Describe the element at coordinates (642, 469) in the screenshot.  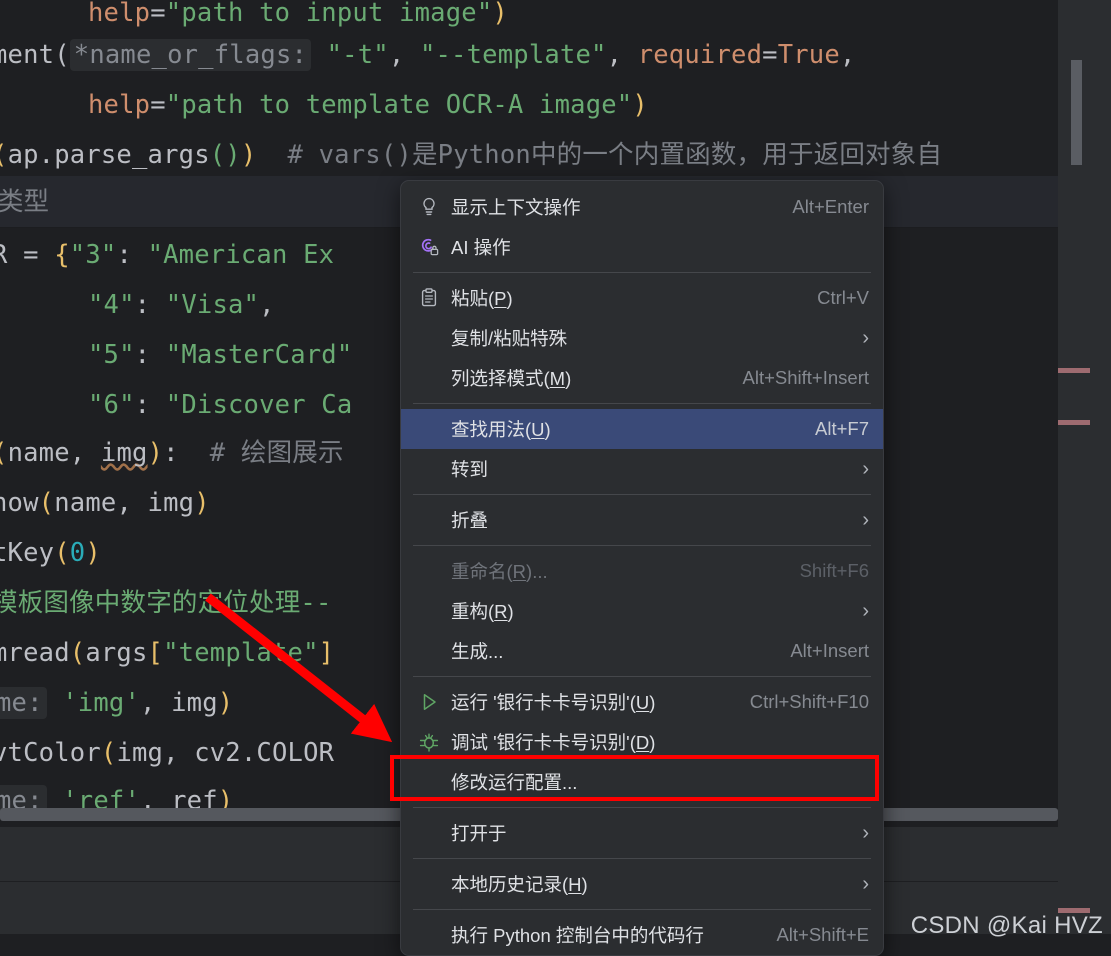
I see `menu-item-go-to: 转到 ›` at that location.